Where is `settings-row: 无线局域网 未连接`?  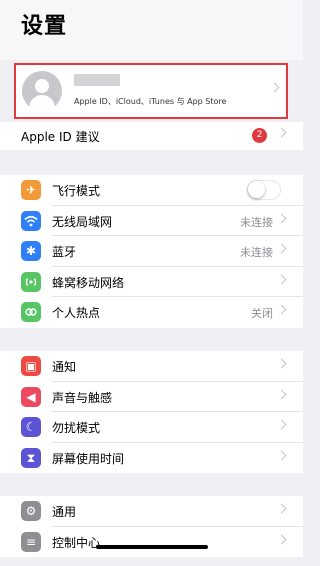
settings-row: 无线局域网 未连接 is located at coordinates (151, 221).